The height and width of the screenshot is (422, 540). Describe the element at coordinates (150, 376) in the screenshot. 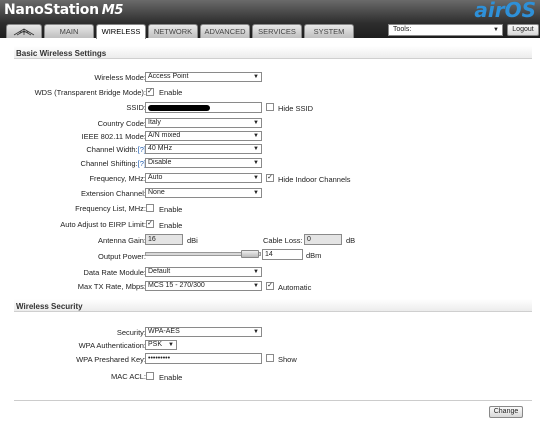

I see `mac-acl-checkbox` at that location.